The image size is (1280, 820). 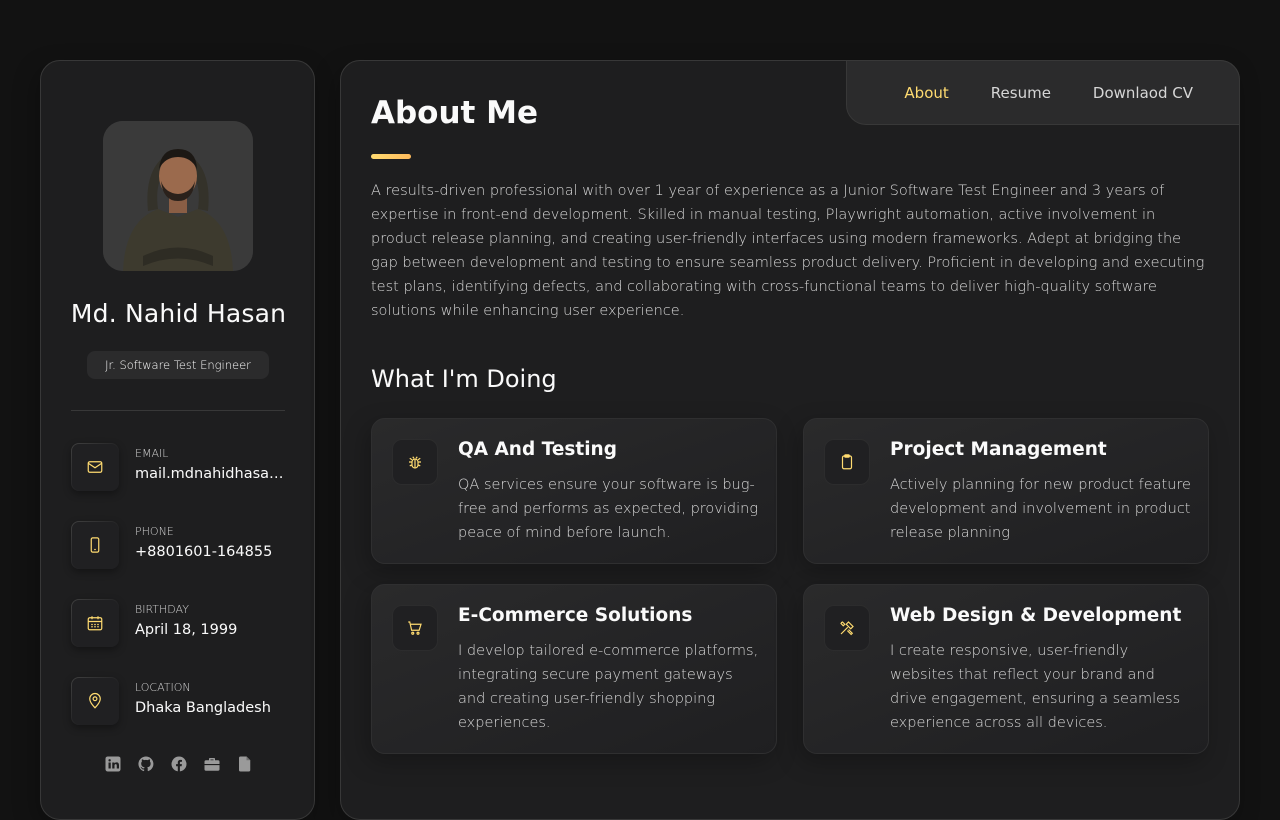 I want to click on clipboard-icon, so click(x=847, y=462).